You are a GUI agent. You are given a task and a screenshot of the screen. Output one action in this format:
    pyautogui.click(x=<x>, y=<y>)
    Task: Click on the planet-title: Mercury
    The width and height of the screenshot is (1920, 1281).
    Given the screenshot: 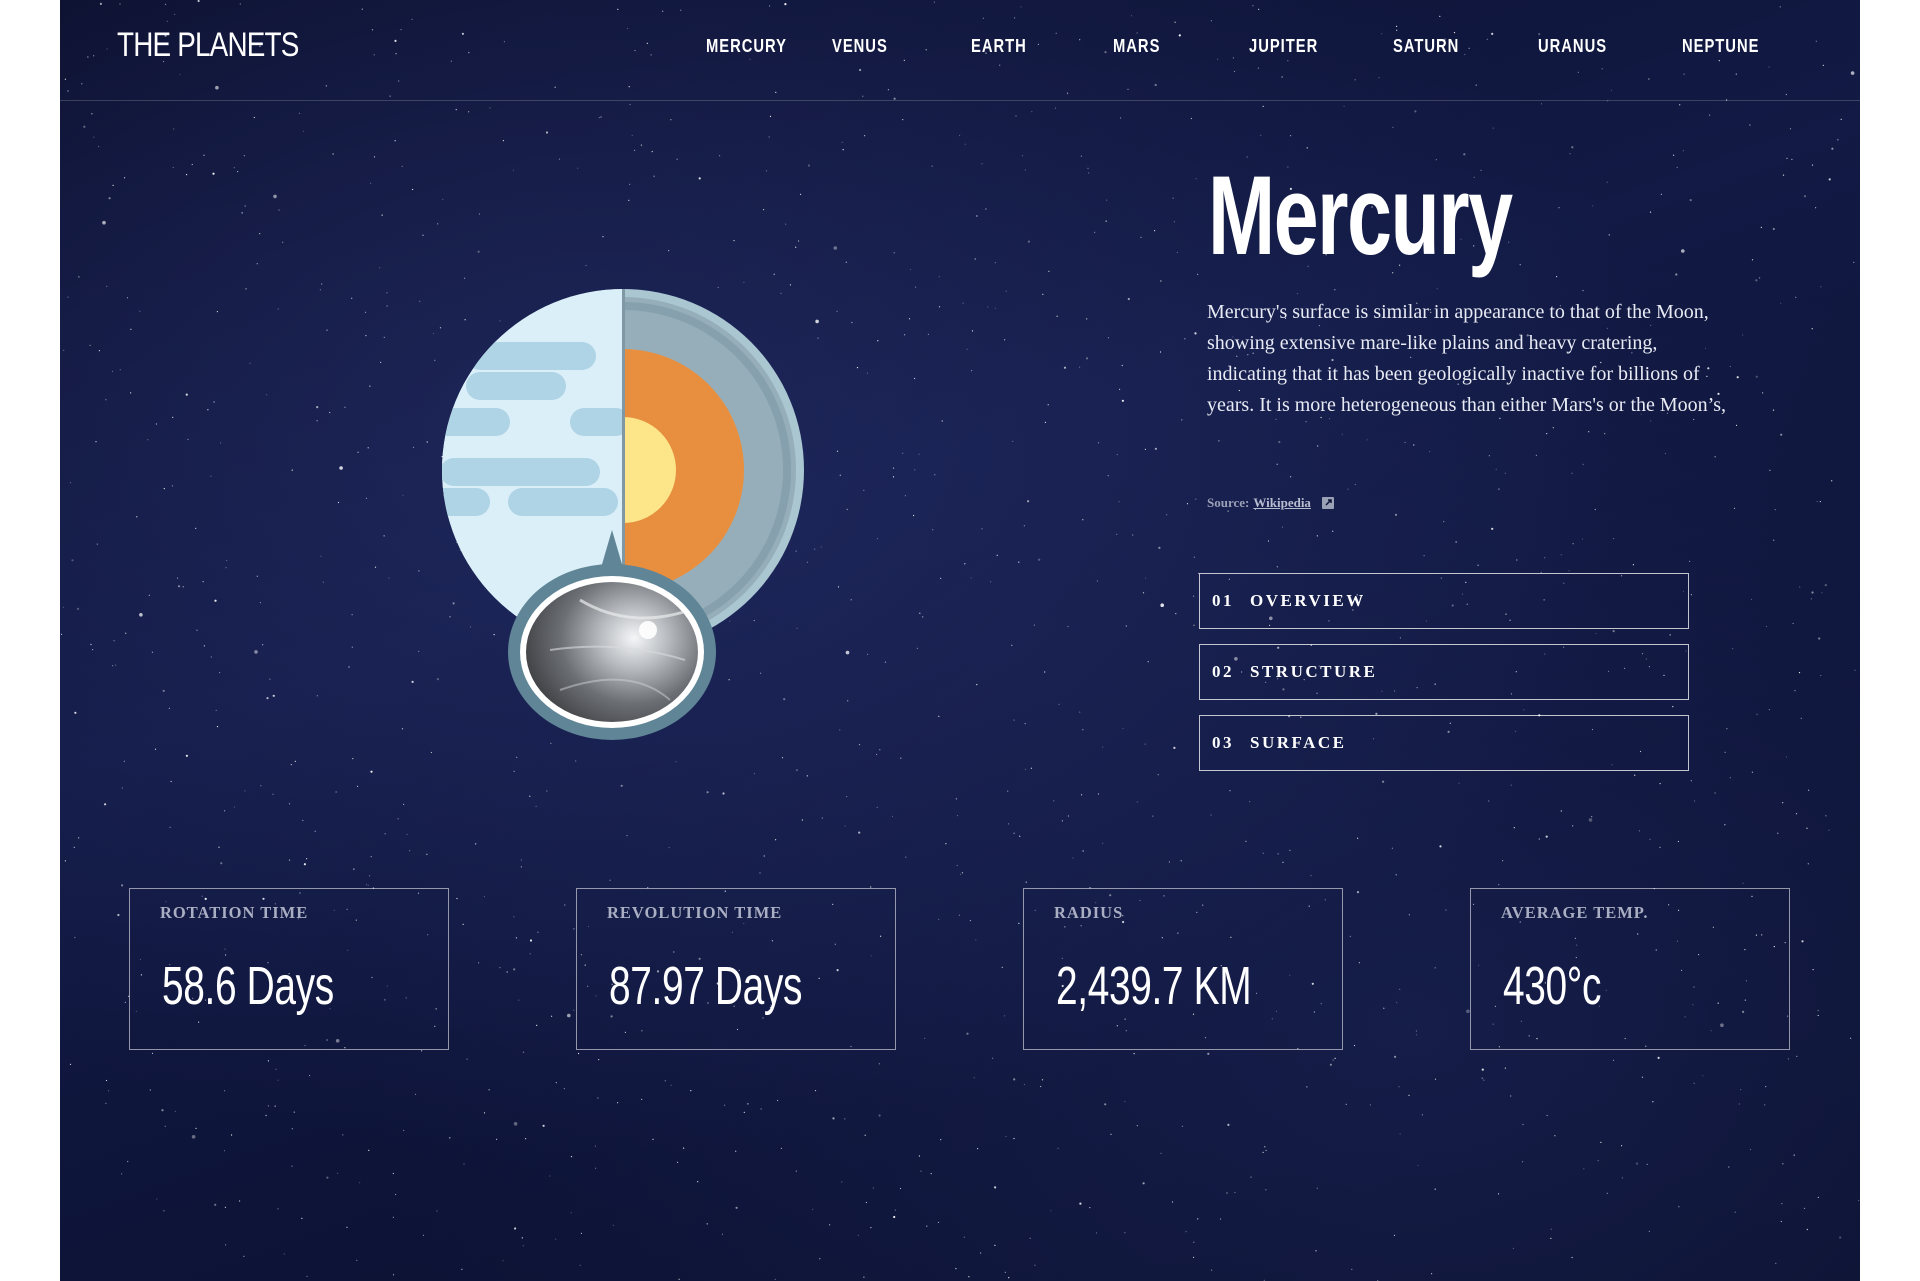 What is the action you would take?
    pyautogui.click(x=1360, y=215)
    